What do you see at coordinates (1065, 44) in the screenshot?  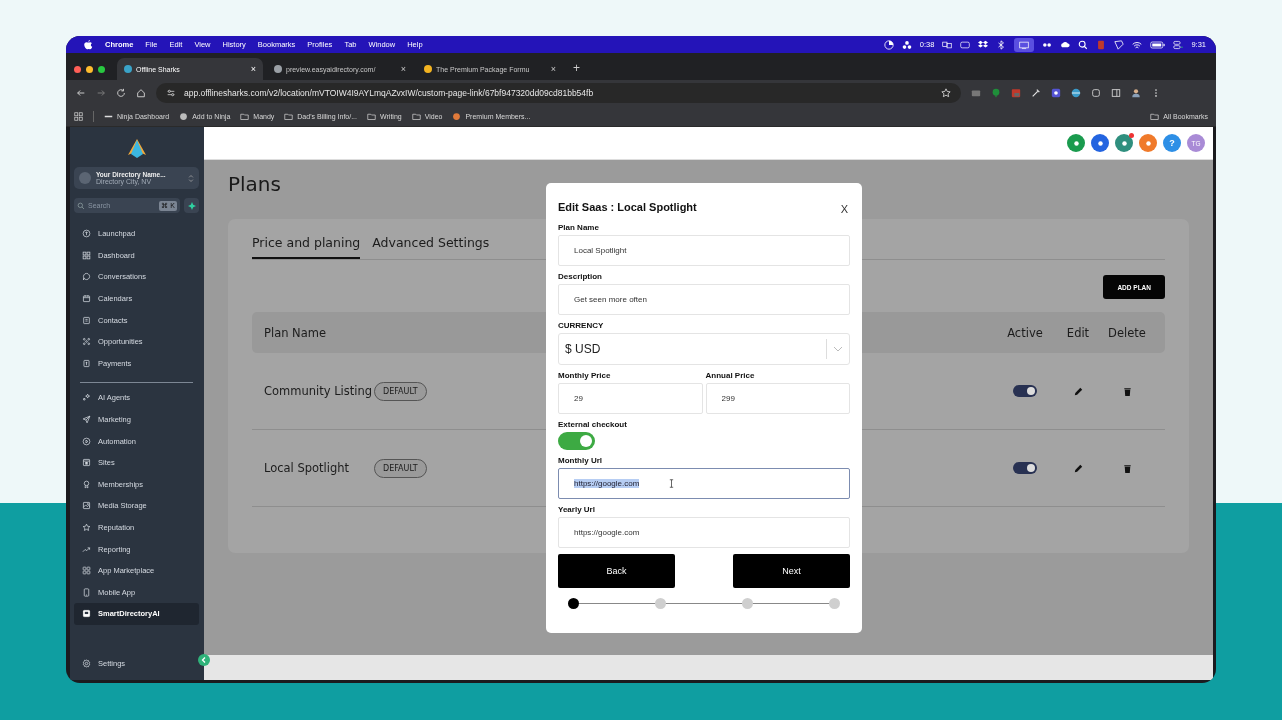 I see `cloud-icon` at bounding box center [1065, 44].